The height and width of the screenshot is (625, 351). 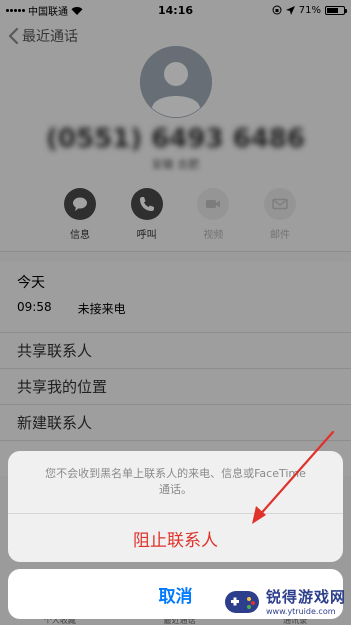 What do you see at coordinates (242, 602) in the screenshot?
I see `gamepad-logo-icon` at bounding box center [242, 602].